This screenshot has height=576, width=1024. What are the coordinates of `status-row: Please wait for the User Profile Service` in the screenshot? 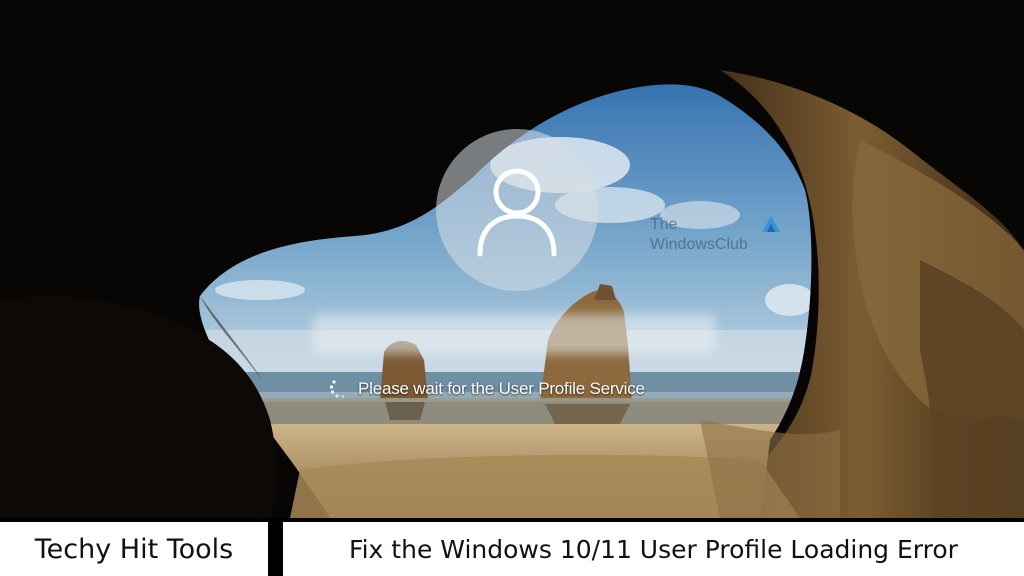 It's located at (486, 389).